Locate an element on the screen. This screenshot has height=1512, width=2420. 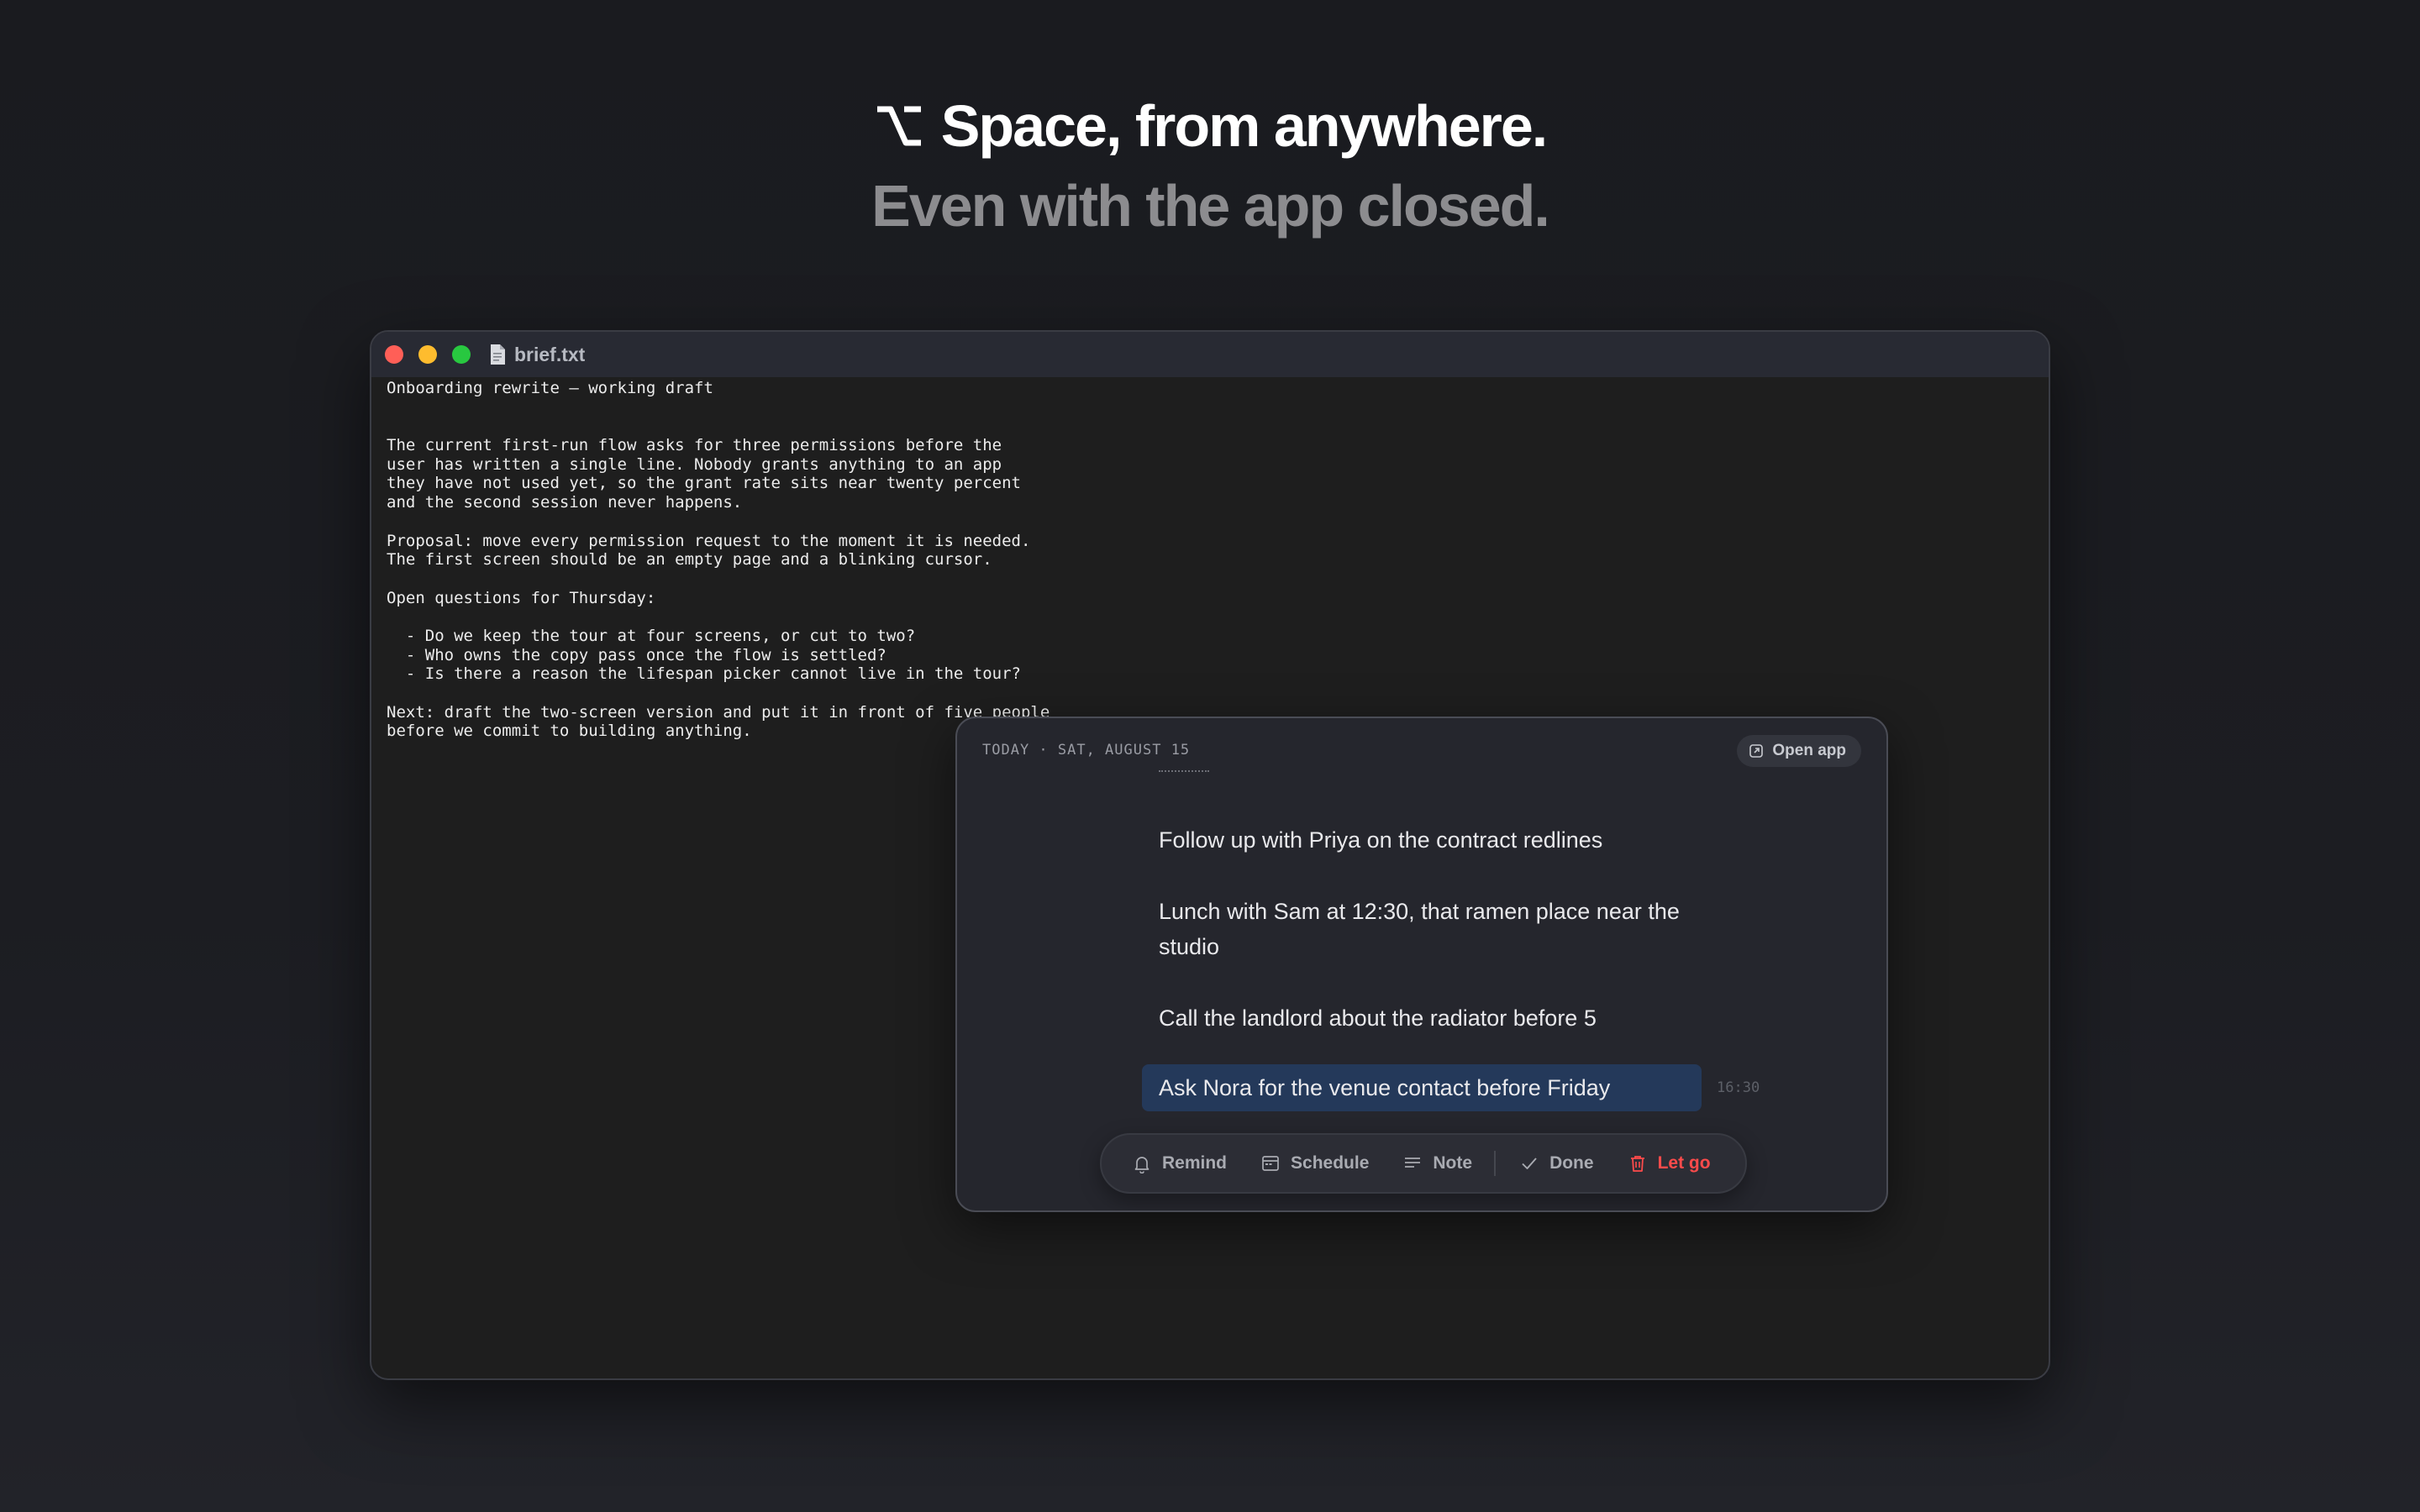
document-icon is located at coordinates (497, 354).